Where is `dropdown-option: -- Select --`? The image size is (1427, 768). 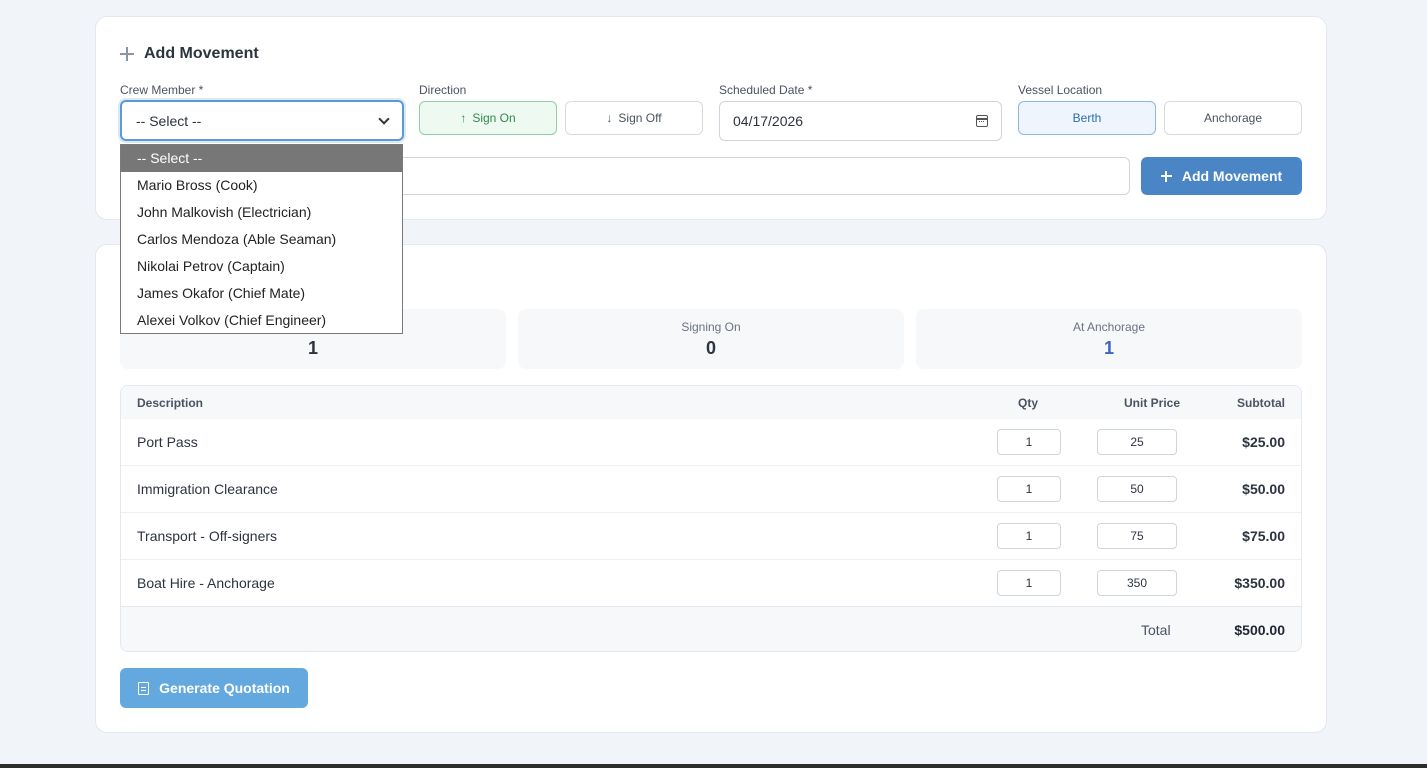 dropdown-option: -- Select -- is located at coordinates (261, 158).